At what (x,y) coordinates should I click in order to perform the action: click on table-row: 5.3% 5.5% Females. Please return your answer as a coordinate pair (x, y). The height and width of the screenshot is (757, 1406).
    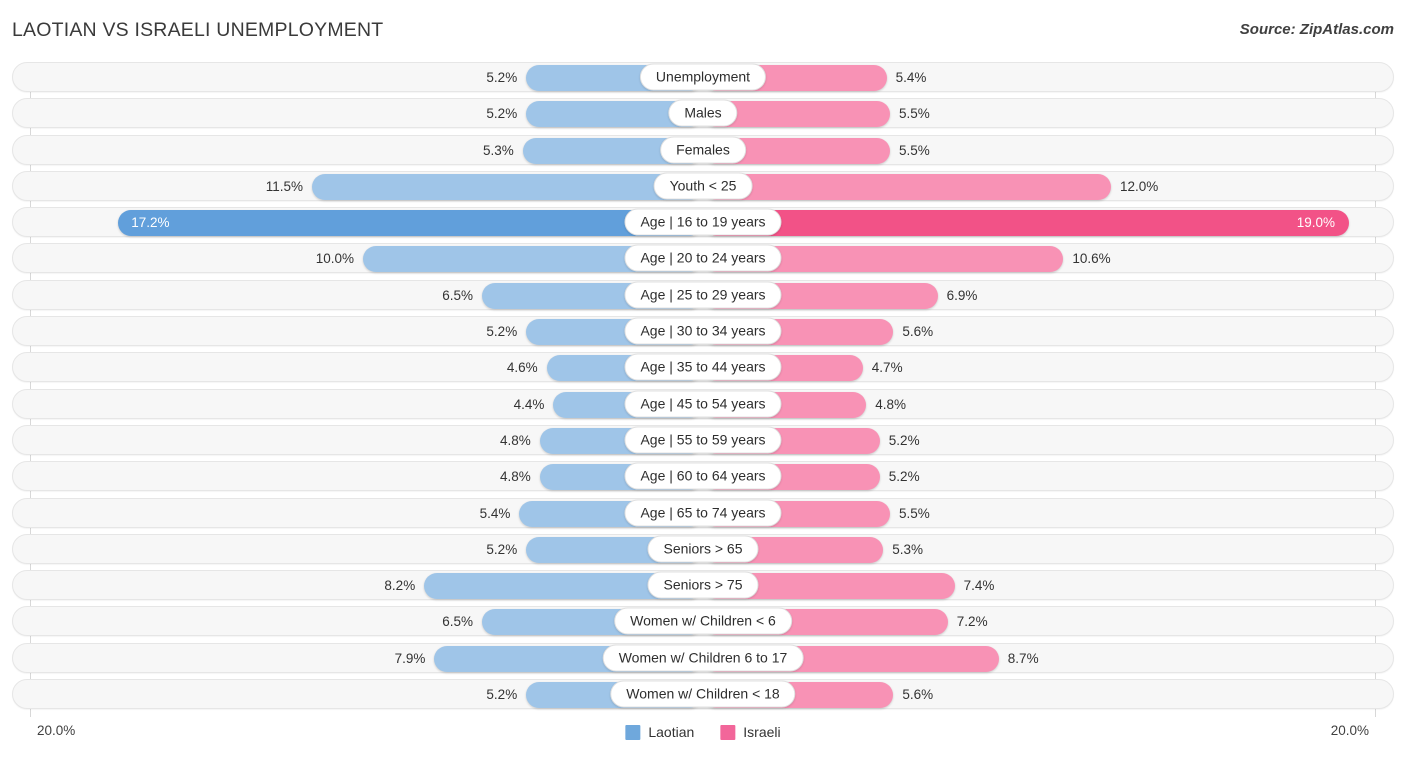
    Looking at the image, I should click on (703, 149).